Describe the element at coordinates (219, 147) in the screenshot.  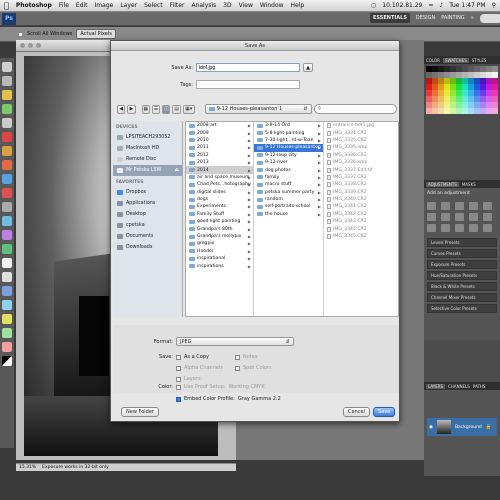
I see `folder-row: 2011 ▶` at that location.